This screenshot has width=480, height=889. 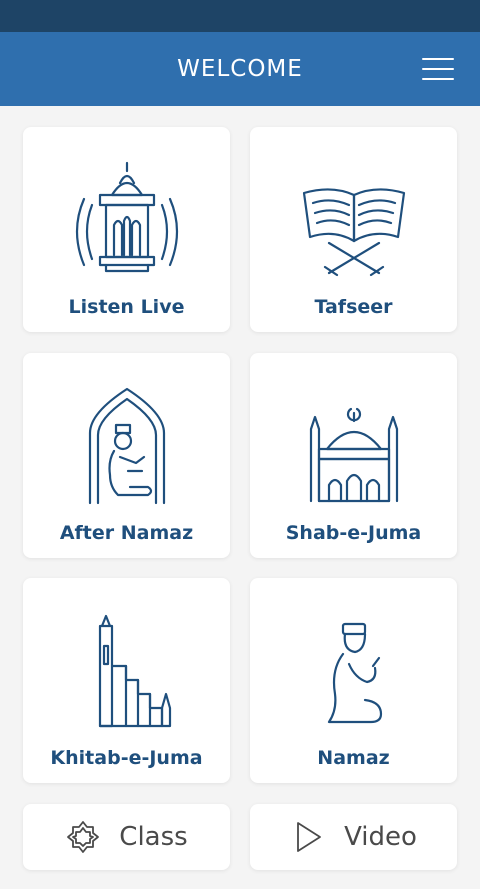 I want to click on app-header: WELCOME, so click(x=240, y=69).